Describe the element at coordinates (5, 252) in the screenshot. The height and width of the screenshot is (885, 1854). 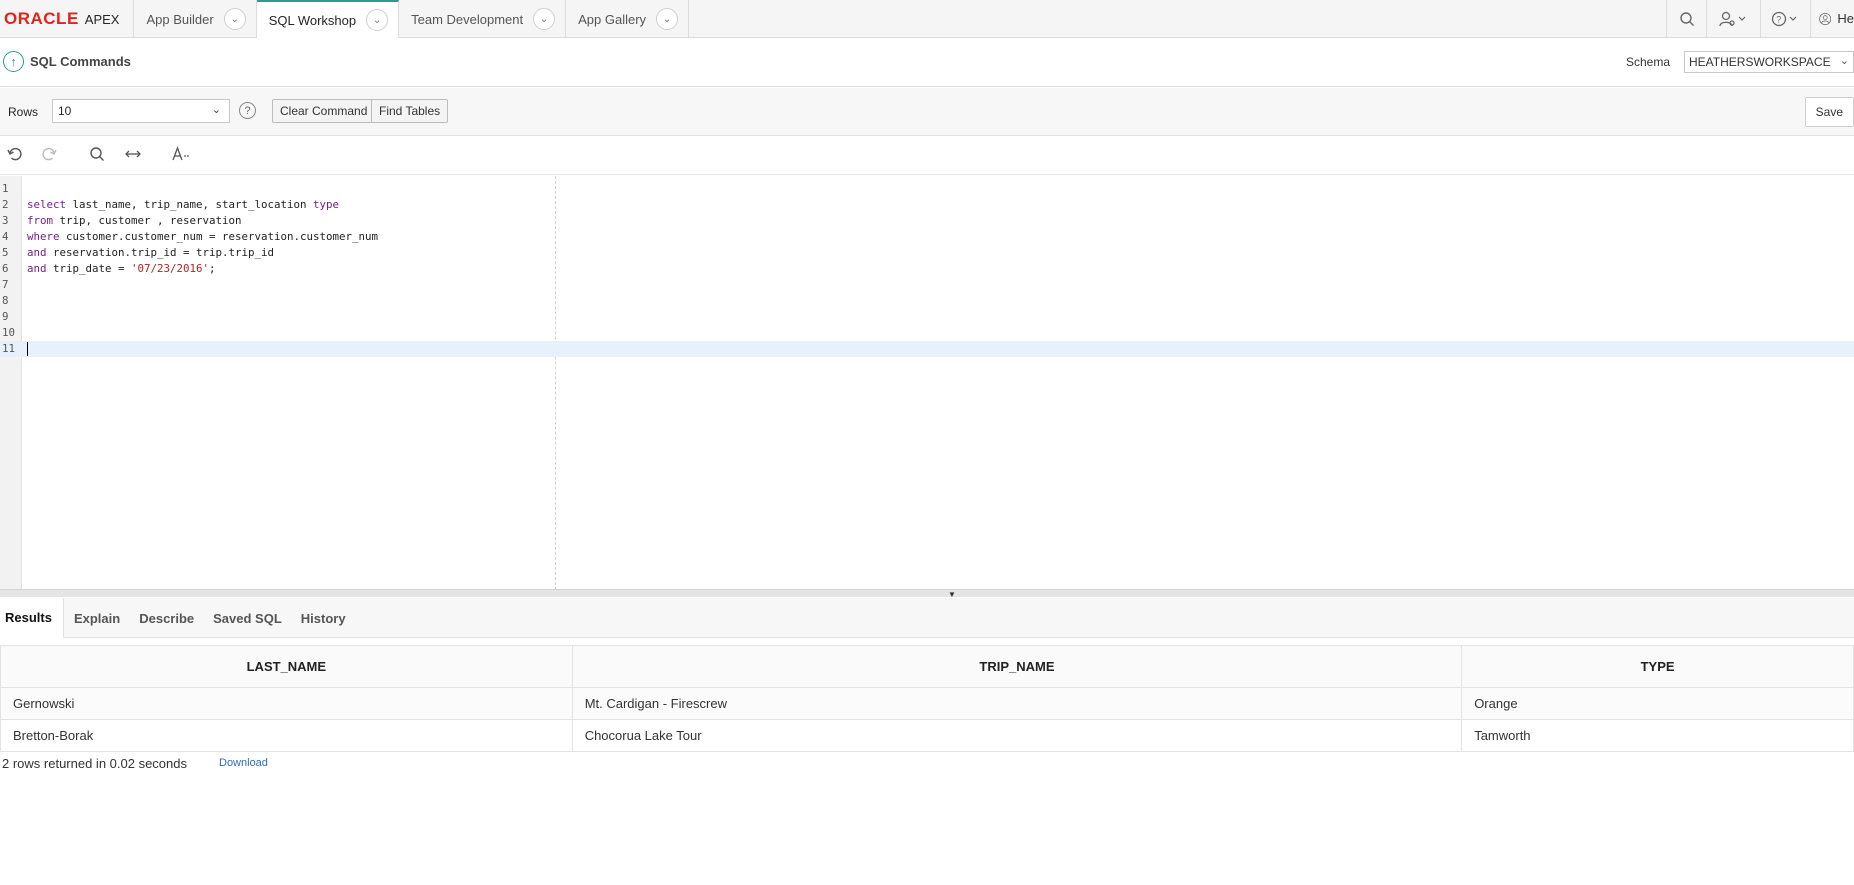
I see `line-number: 5` at that location.